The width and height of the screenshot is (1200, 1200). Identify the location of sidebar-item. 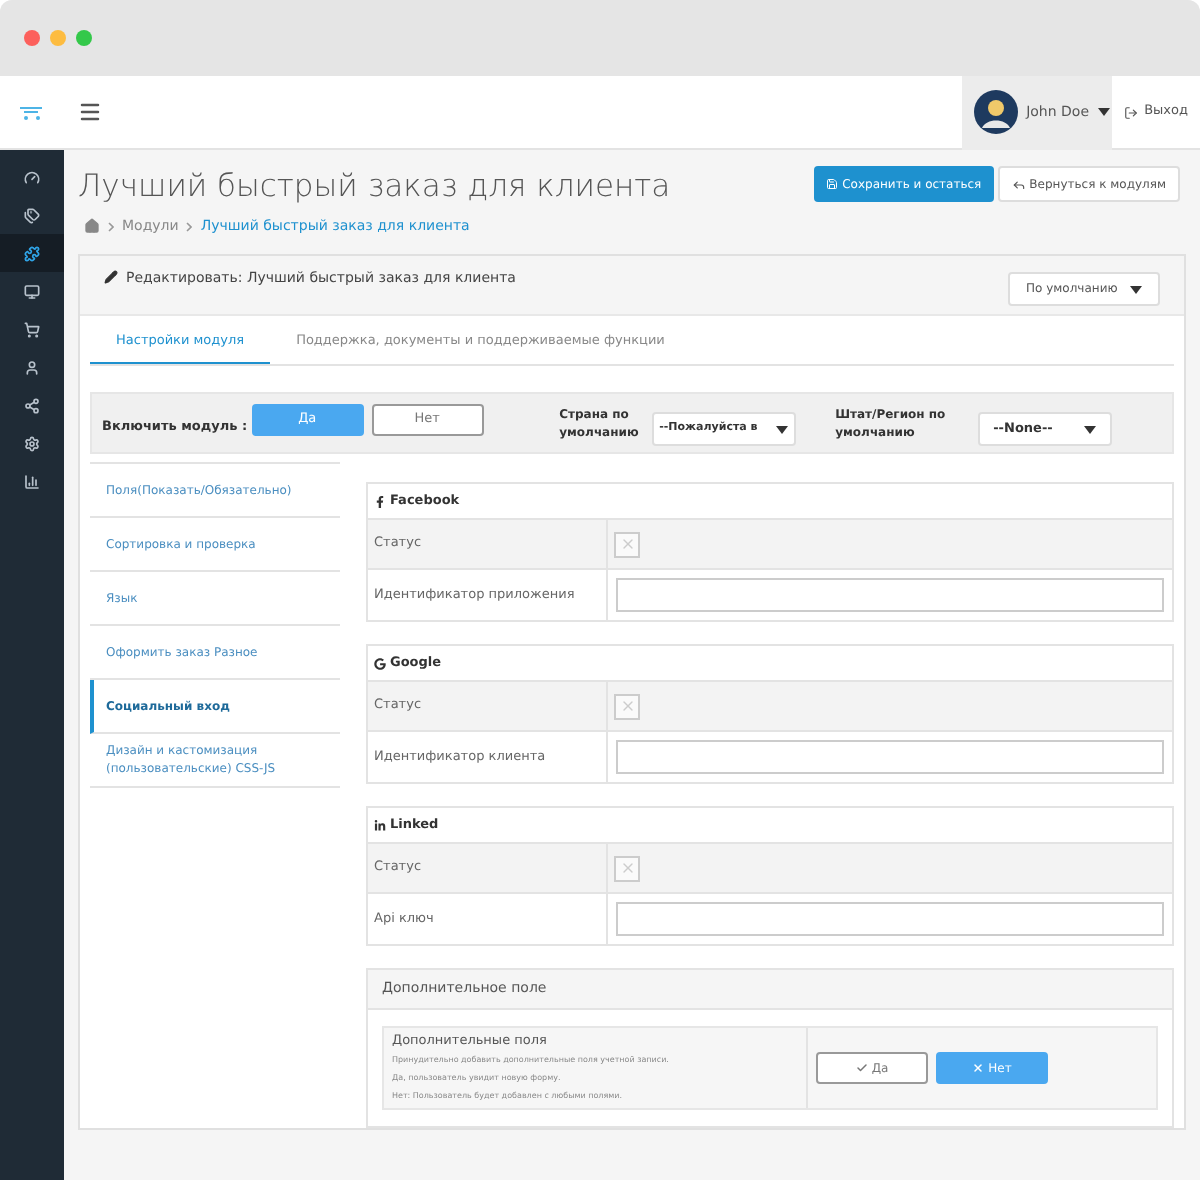
(32, 253).